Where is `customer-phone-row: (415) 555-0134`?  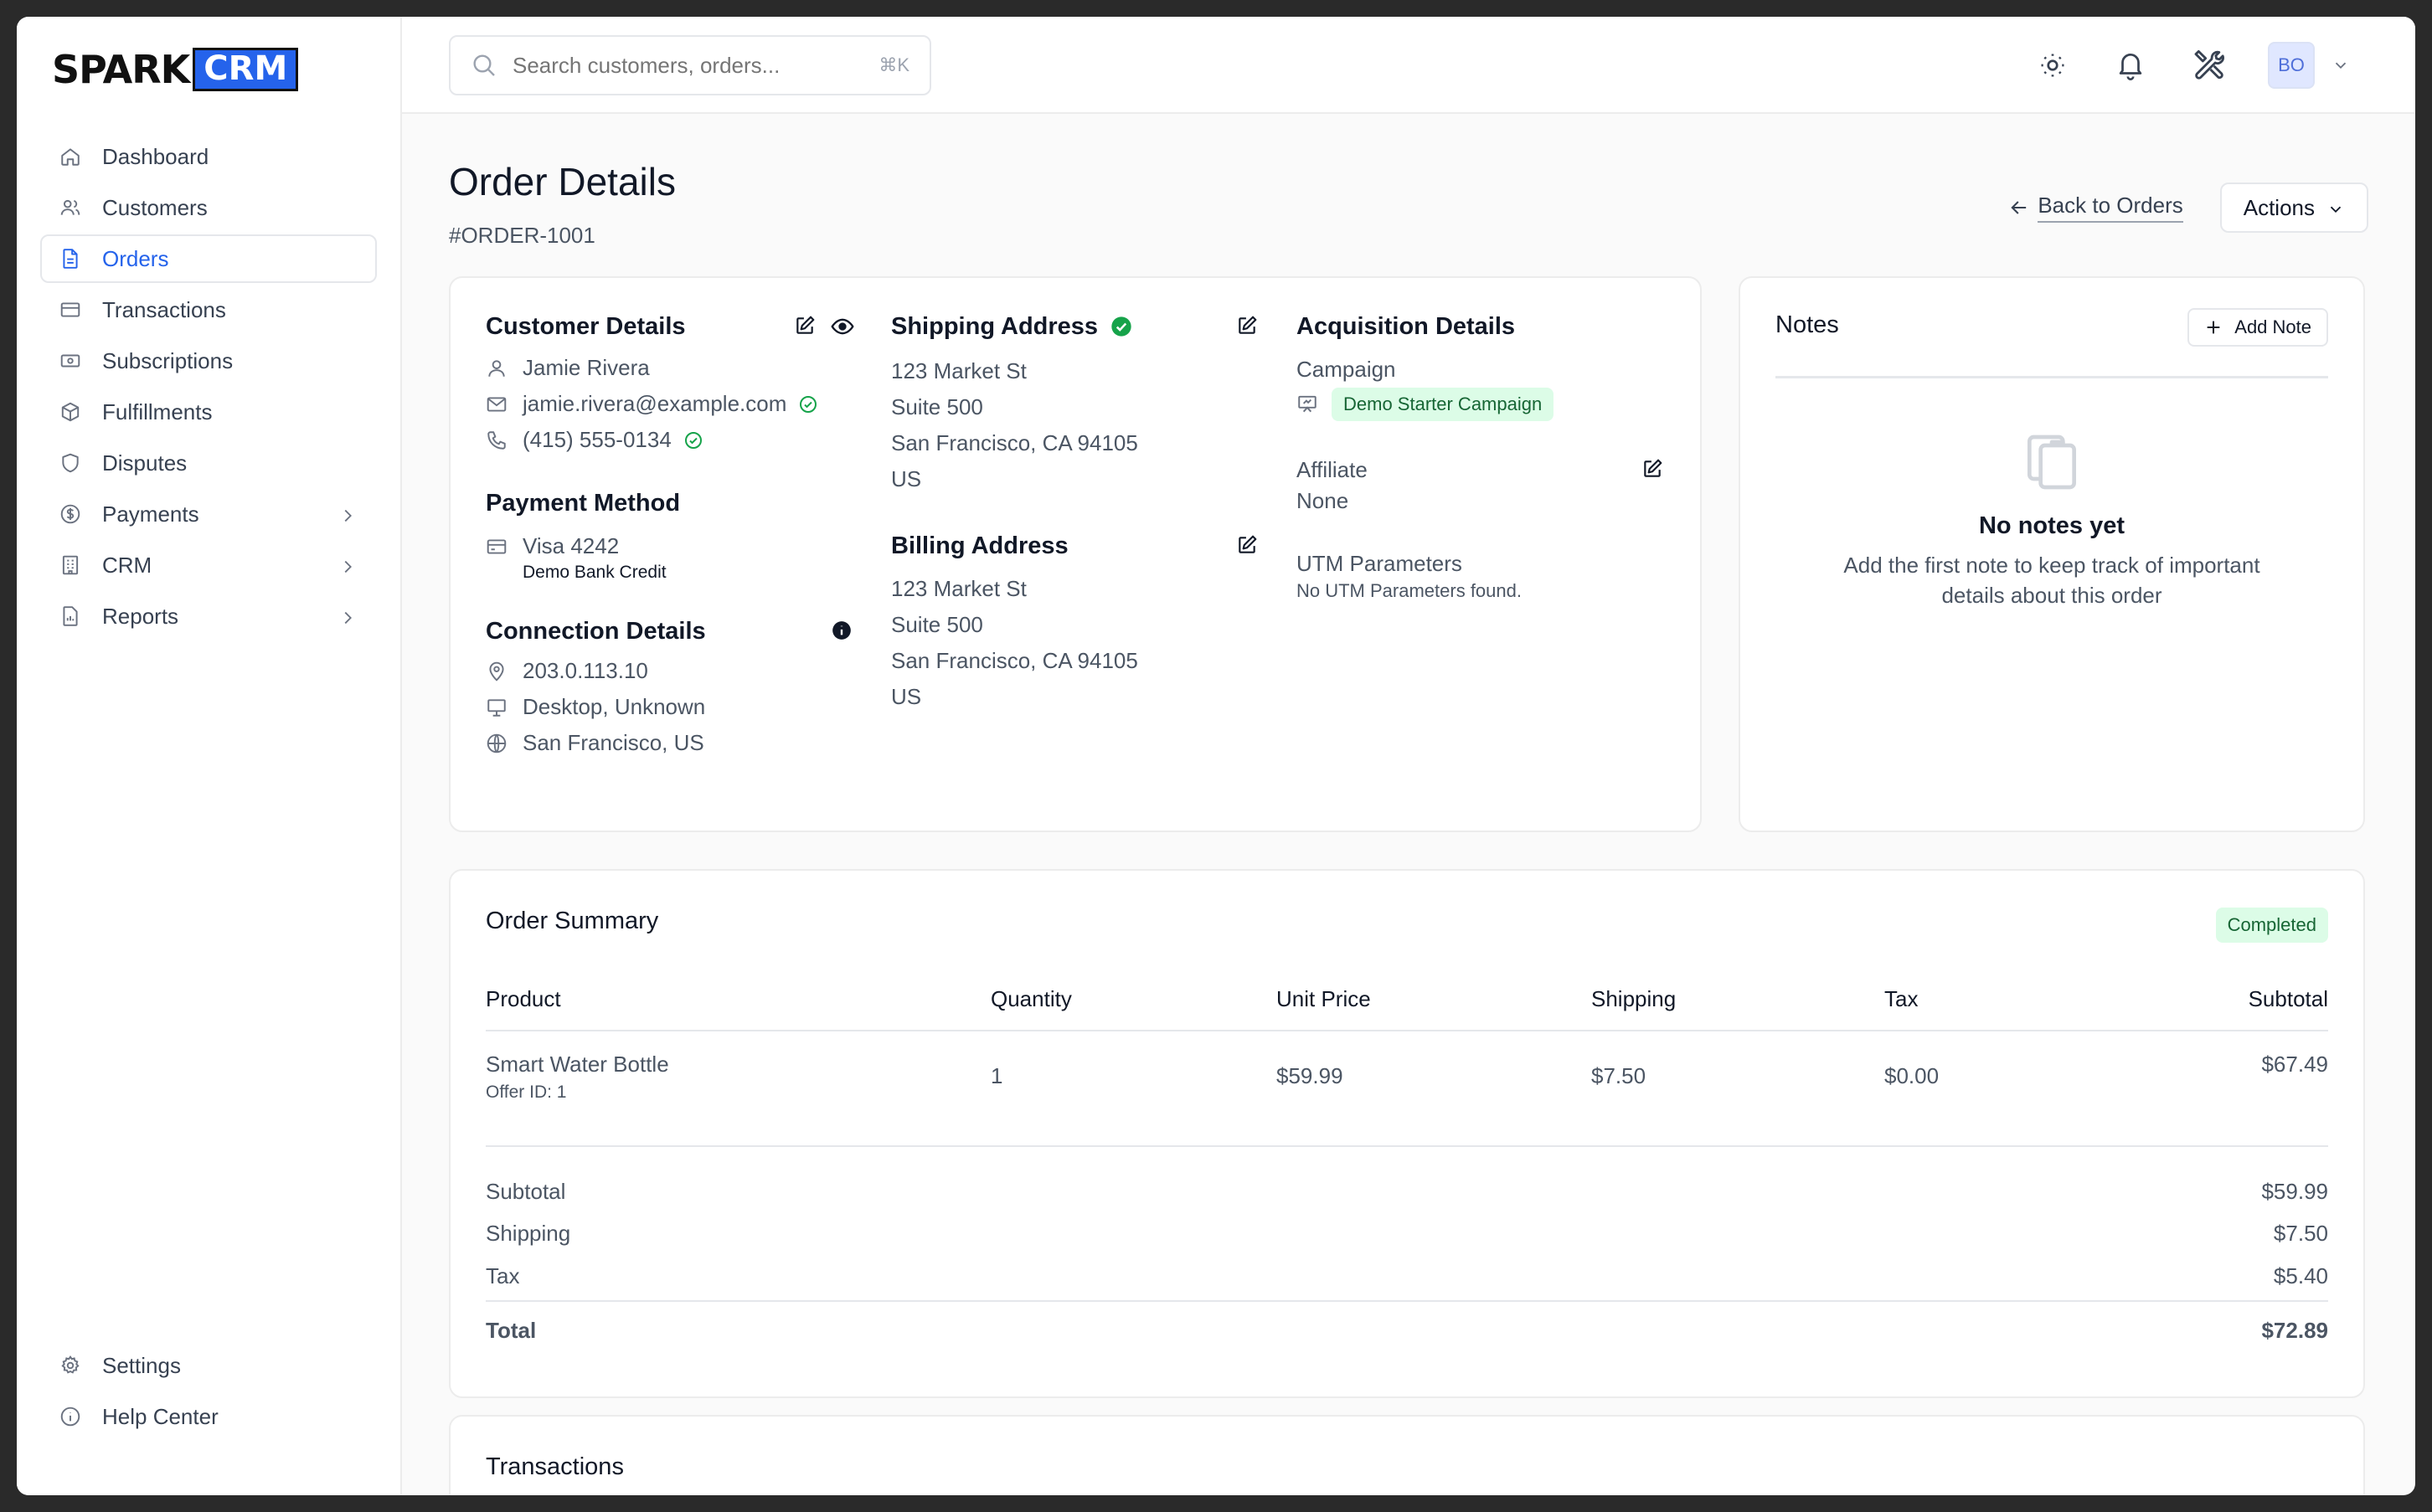 customer-phone-row: (415) 555-0134 is located at coordinates (670, 440).